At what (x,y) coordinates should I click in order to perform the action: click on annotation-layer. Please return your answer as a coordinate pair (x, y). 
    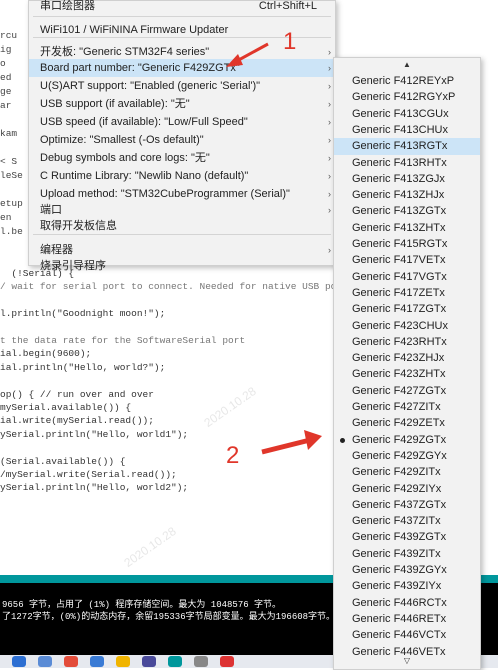
    Looking at the image, I should click on (274, 248).